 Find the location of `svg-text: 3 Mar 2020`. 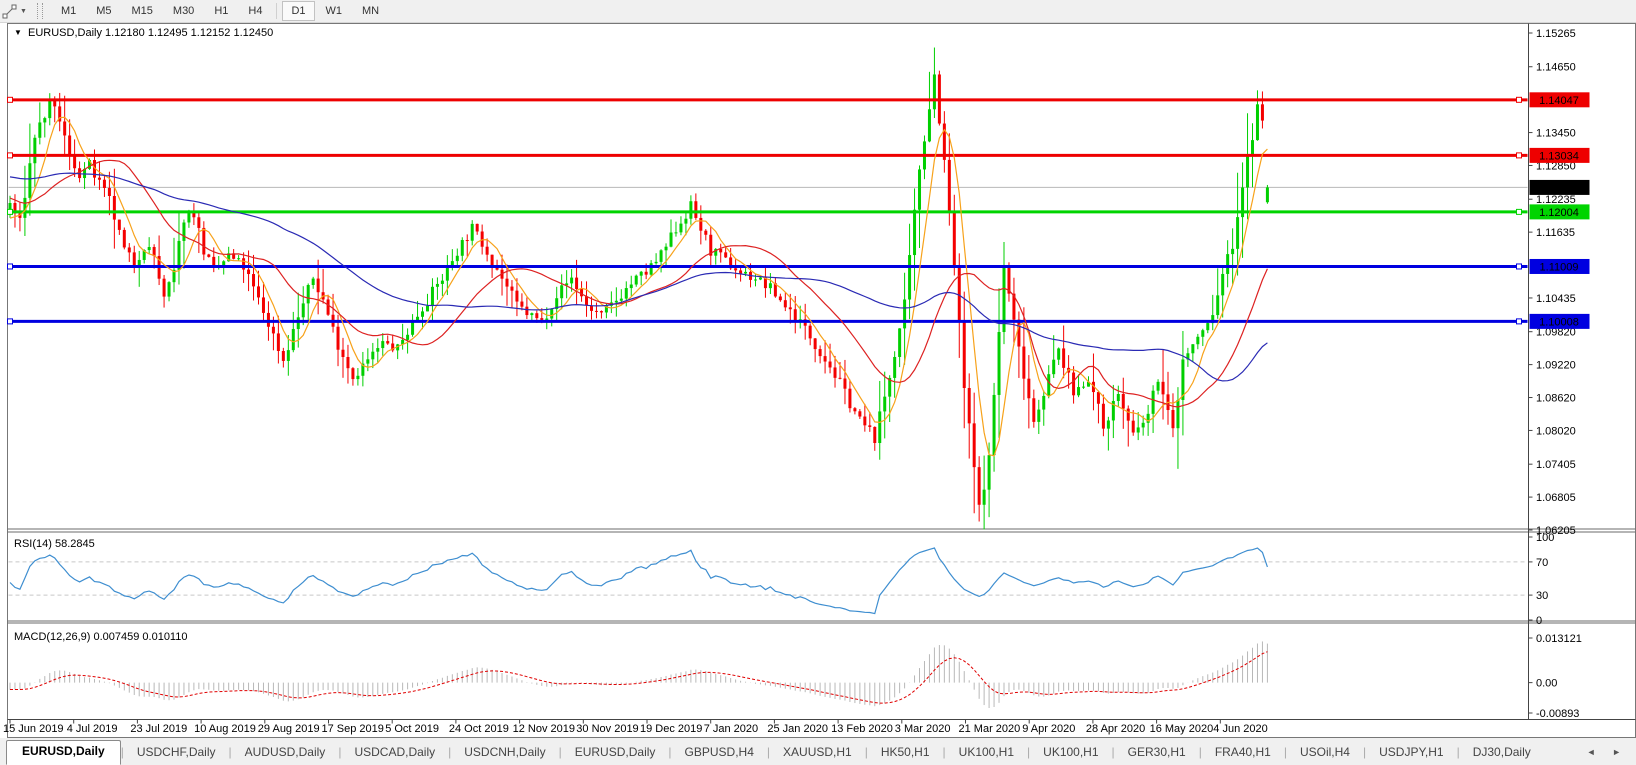

svg-text: 3 Mar 2020 is located at coordinates (923, 729).